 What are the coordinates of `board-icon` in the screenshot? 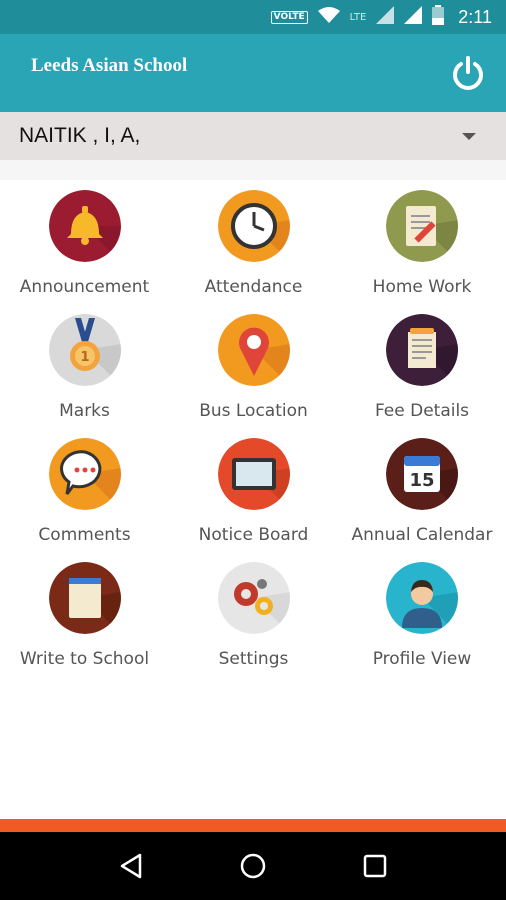 It's located at (253, 474).